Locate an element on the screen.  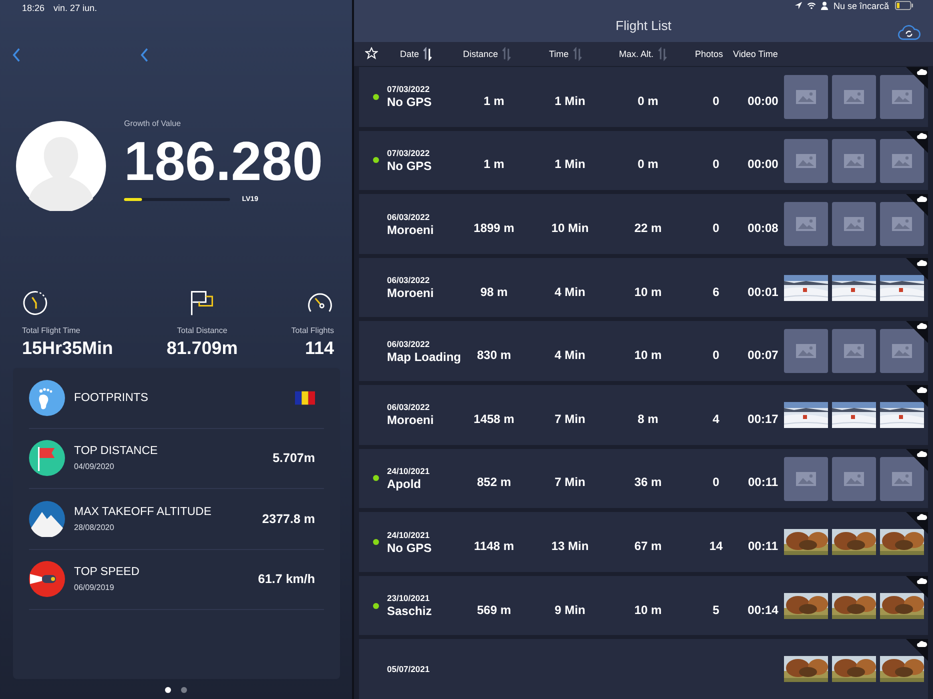
table-cell-text: 1148 m is located at coordinates (494, 546).